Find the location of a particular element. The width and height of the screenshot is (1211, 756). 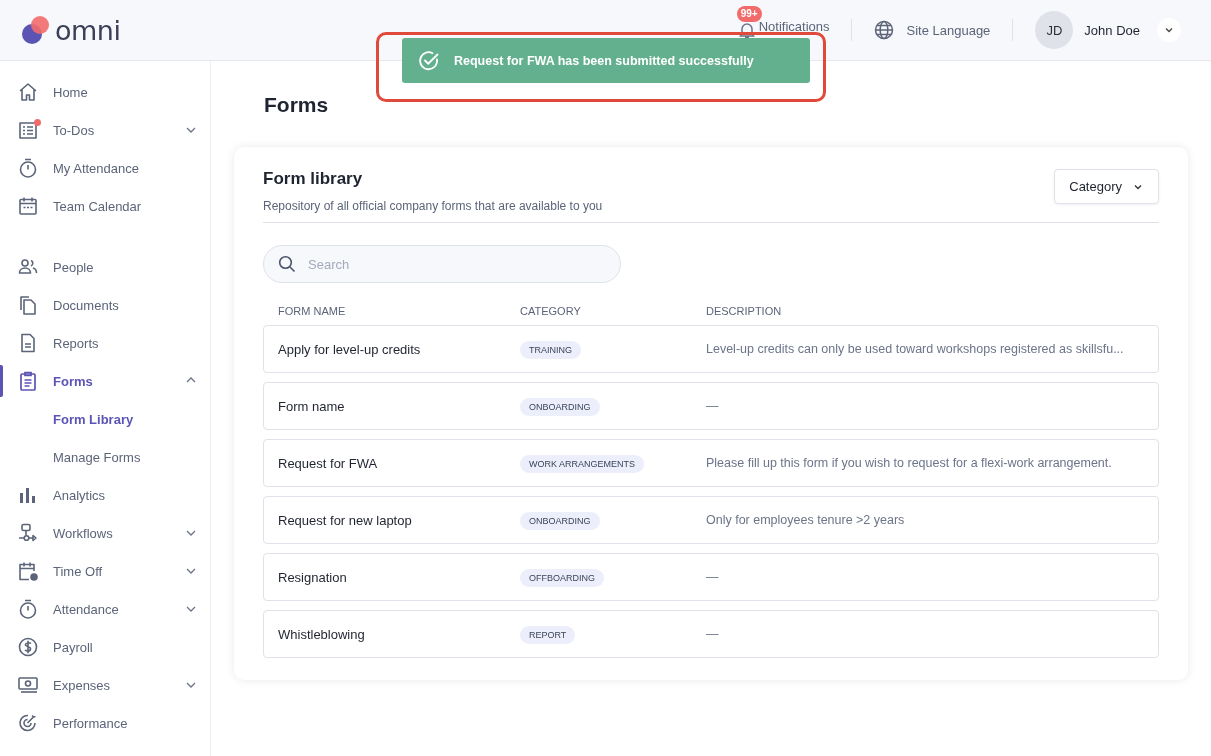

form-row: Form name ONBOARDING — is located at coordinates (711, 406).